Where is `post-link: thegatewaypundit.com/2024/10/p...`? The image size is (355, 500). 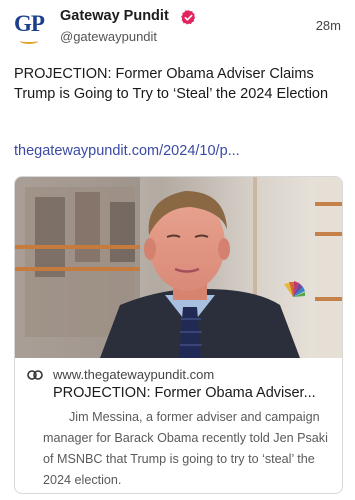
post-link: thegatewaypundit.com/2024/10/p... is located at coordinates (127, 151).